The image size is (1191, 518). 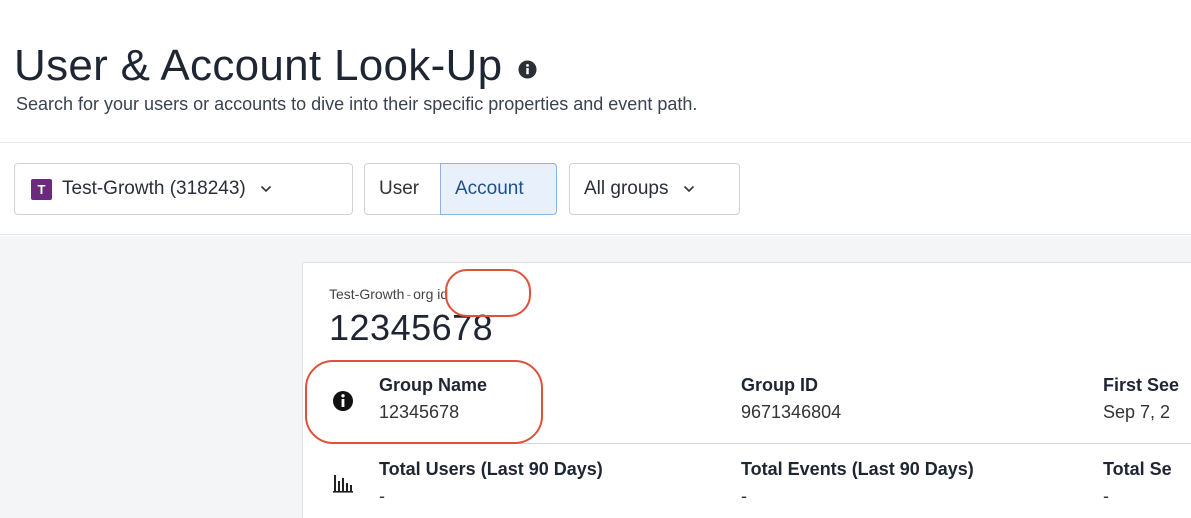 I want to click on groups-select: All groups, so click(x=654, y=189).